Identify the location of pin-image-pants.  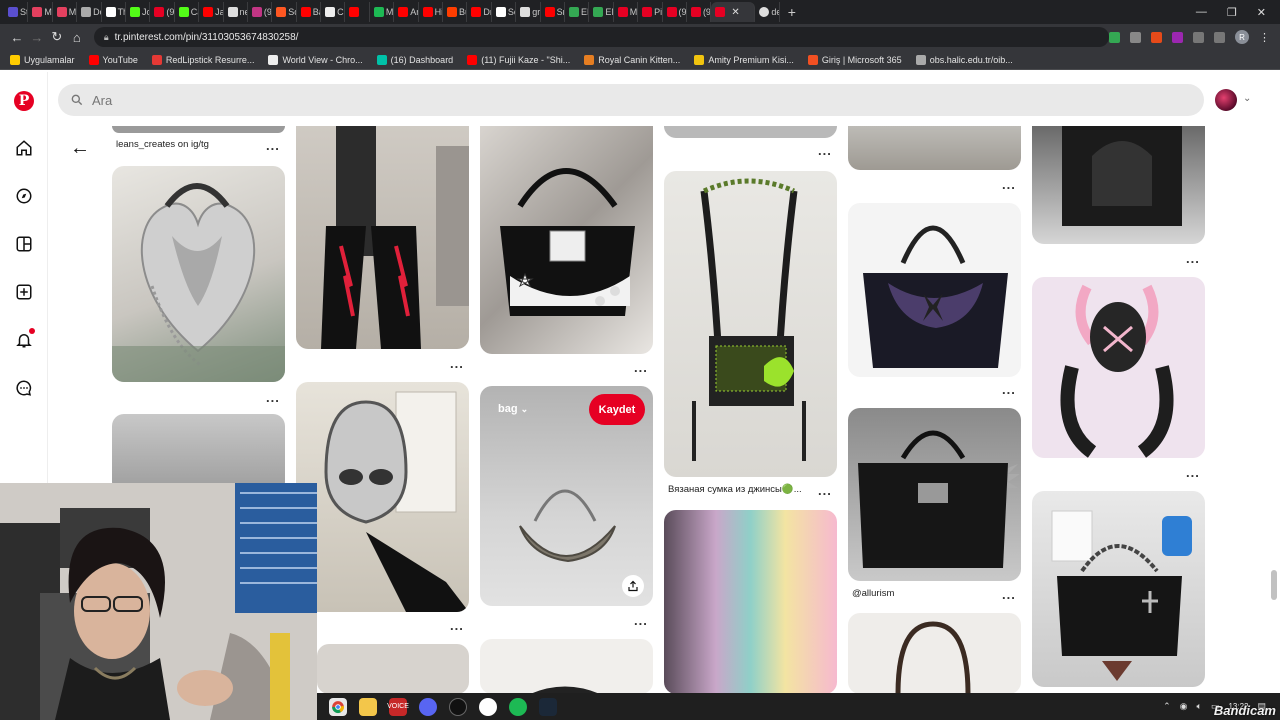
(382, 237).